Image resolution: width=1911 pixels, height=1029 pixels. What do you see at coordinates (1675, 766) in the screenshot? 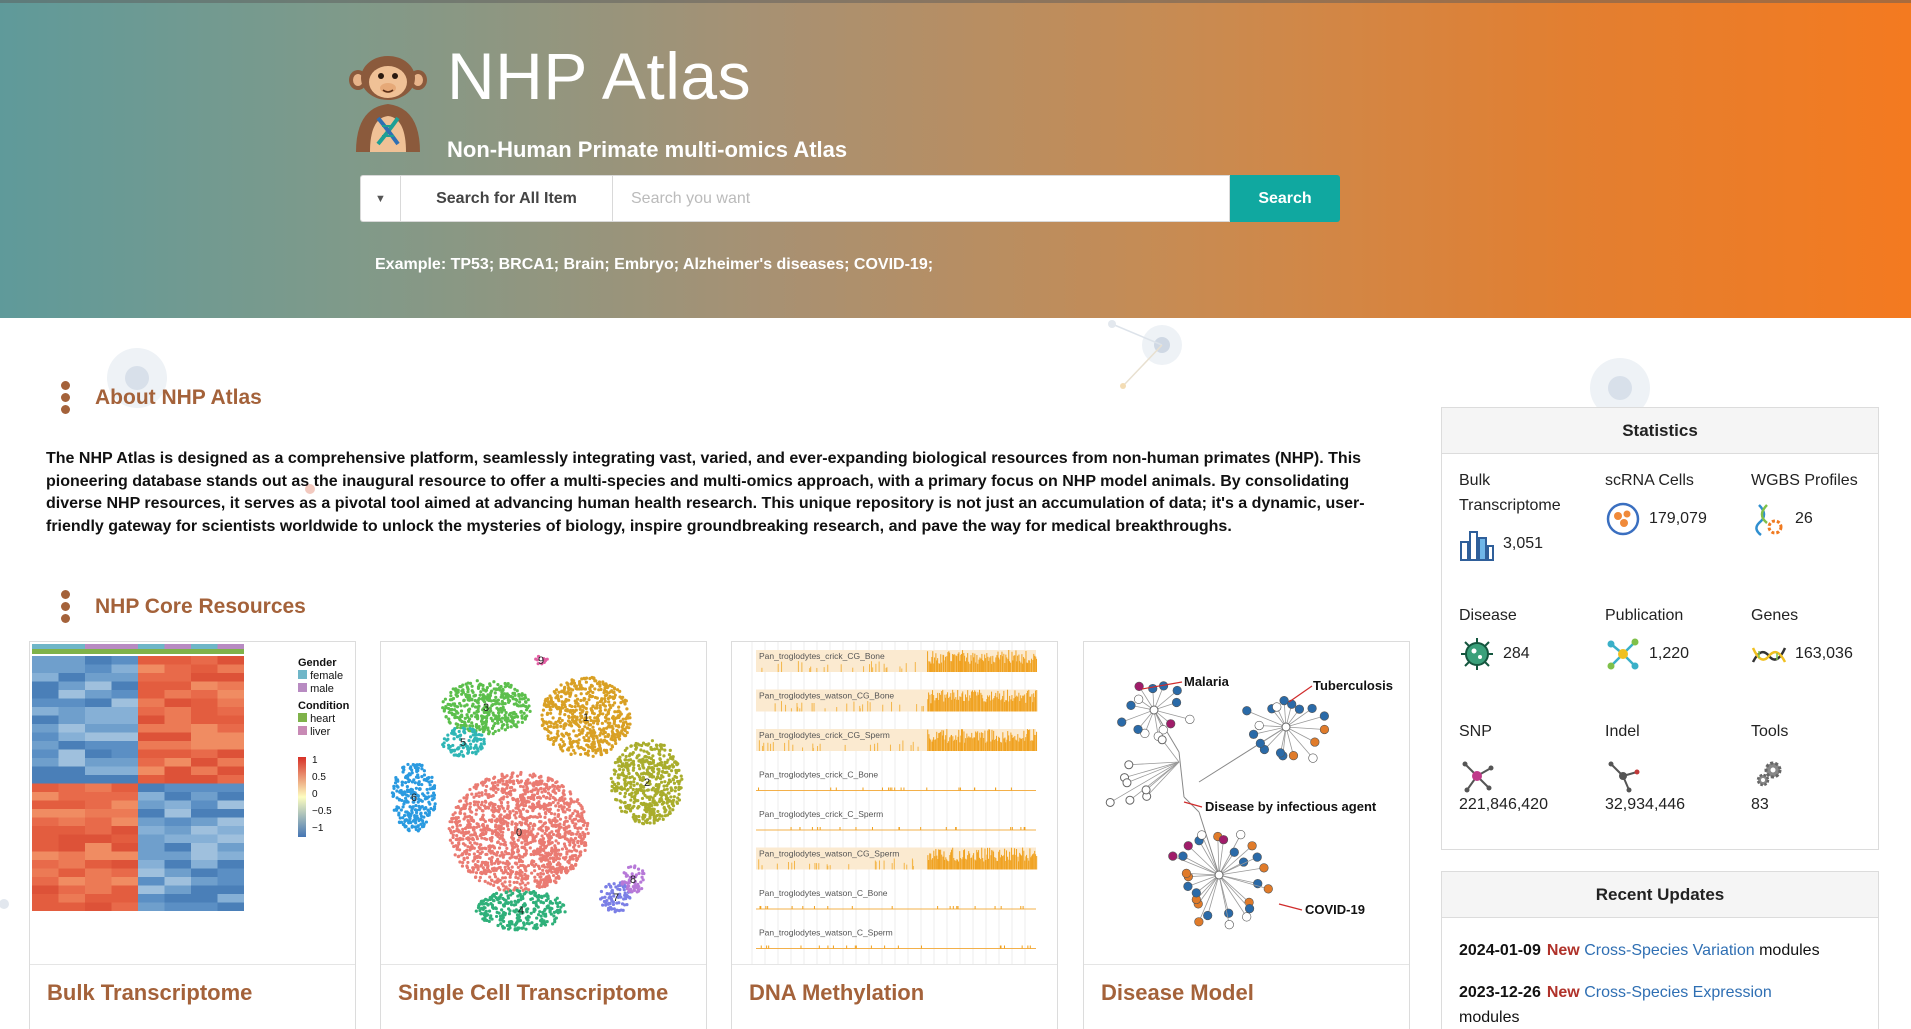
I see `stat-indel: Indel 32,934,446` at bounding box center [1675, 766].